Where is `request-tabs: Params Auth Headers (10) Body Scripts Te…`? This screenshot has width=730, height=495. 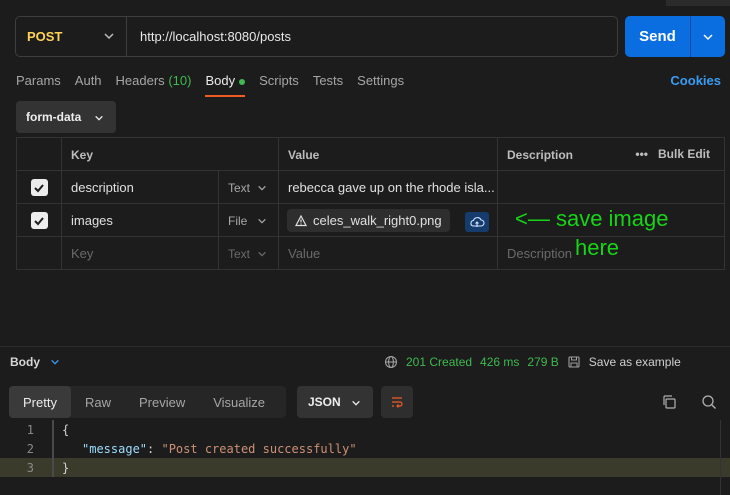 request-tabs: Params Auth Headers (10) Body Scripts Te… is located at coordinates (217, 85).